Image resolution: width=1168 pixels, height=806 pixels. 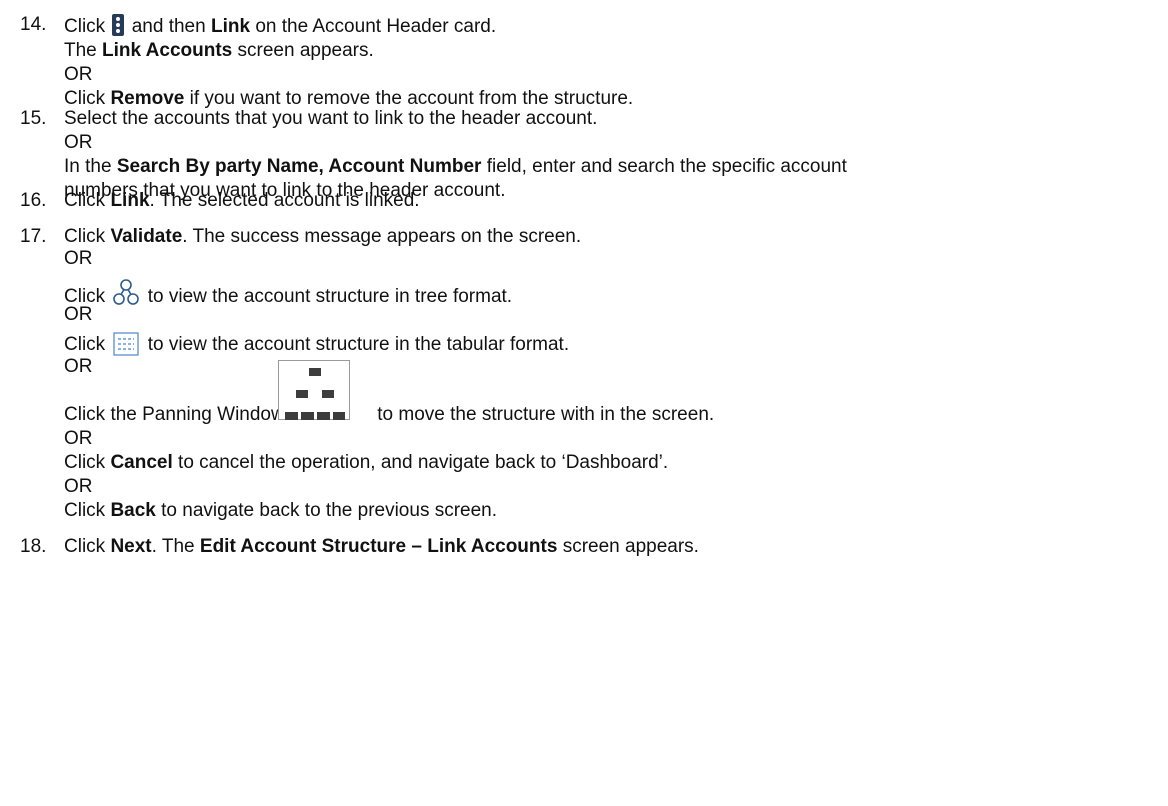 What do you see at coordinates (126, 292) in the screenshot?
I see `tree-view-icon` at bounding box center [126, 292].